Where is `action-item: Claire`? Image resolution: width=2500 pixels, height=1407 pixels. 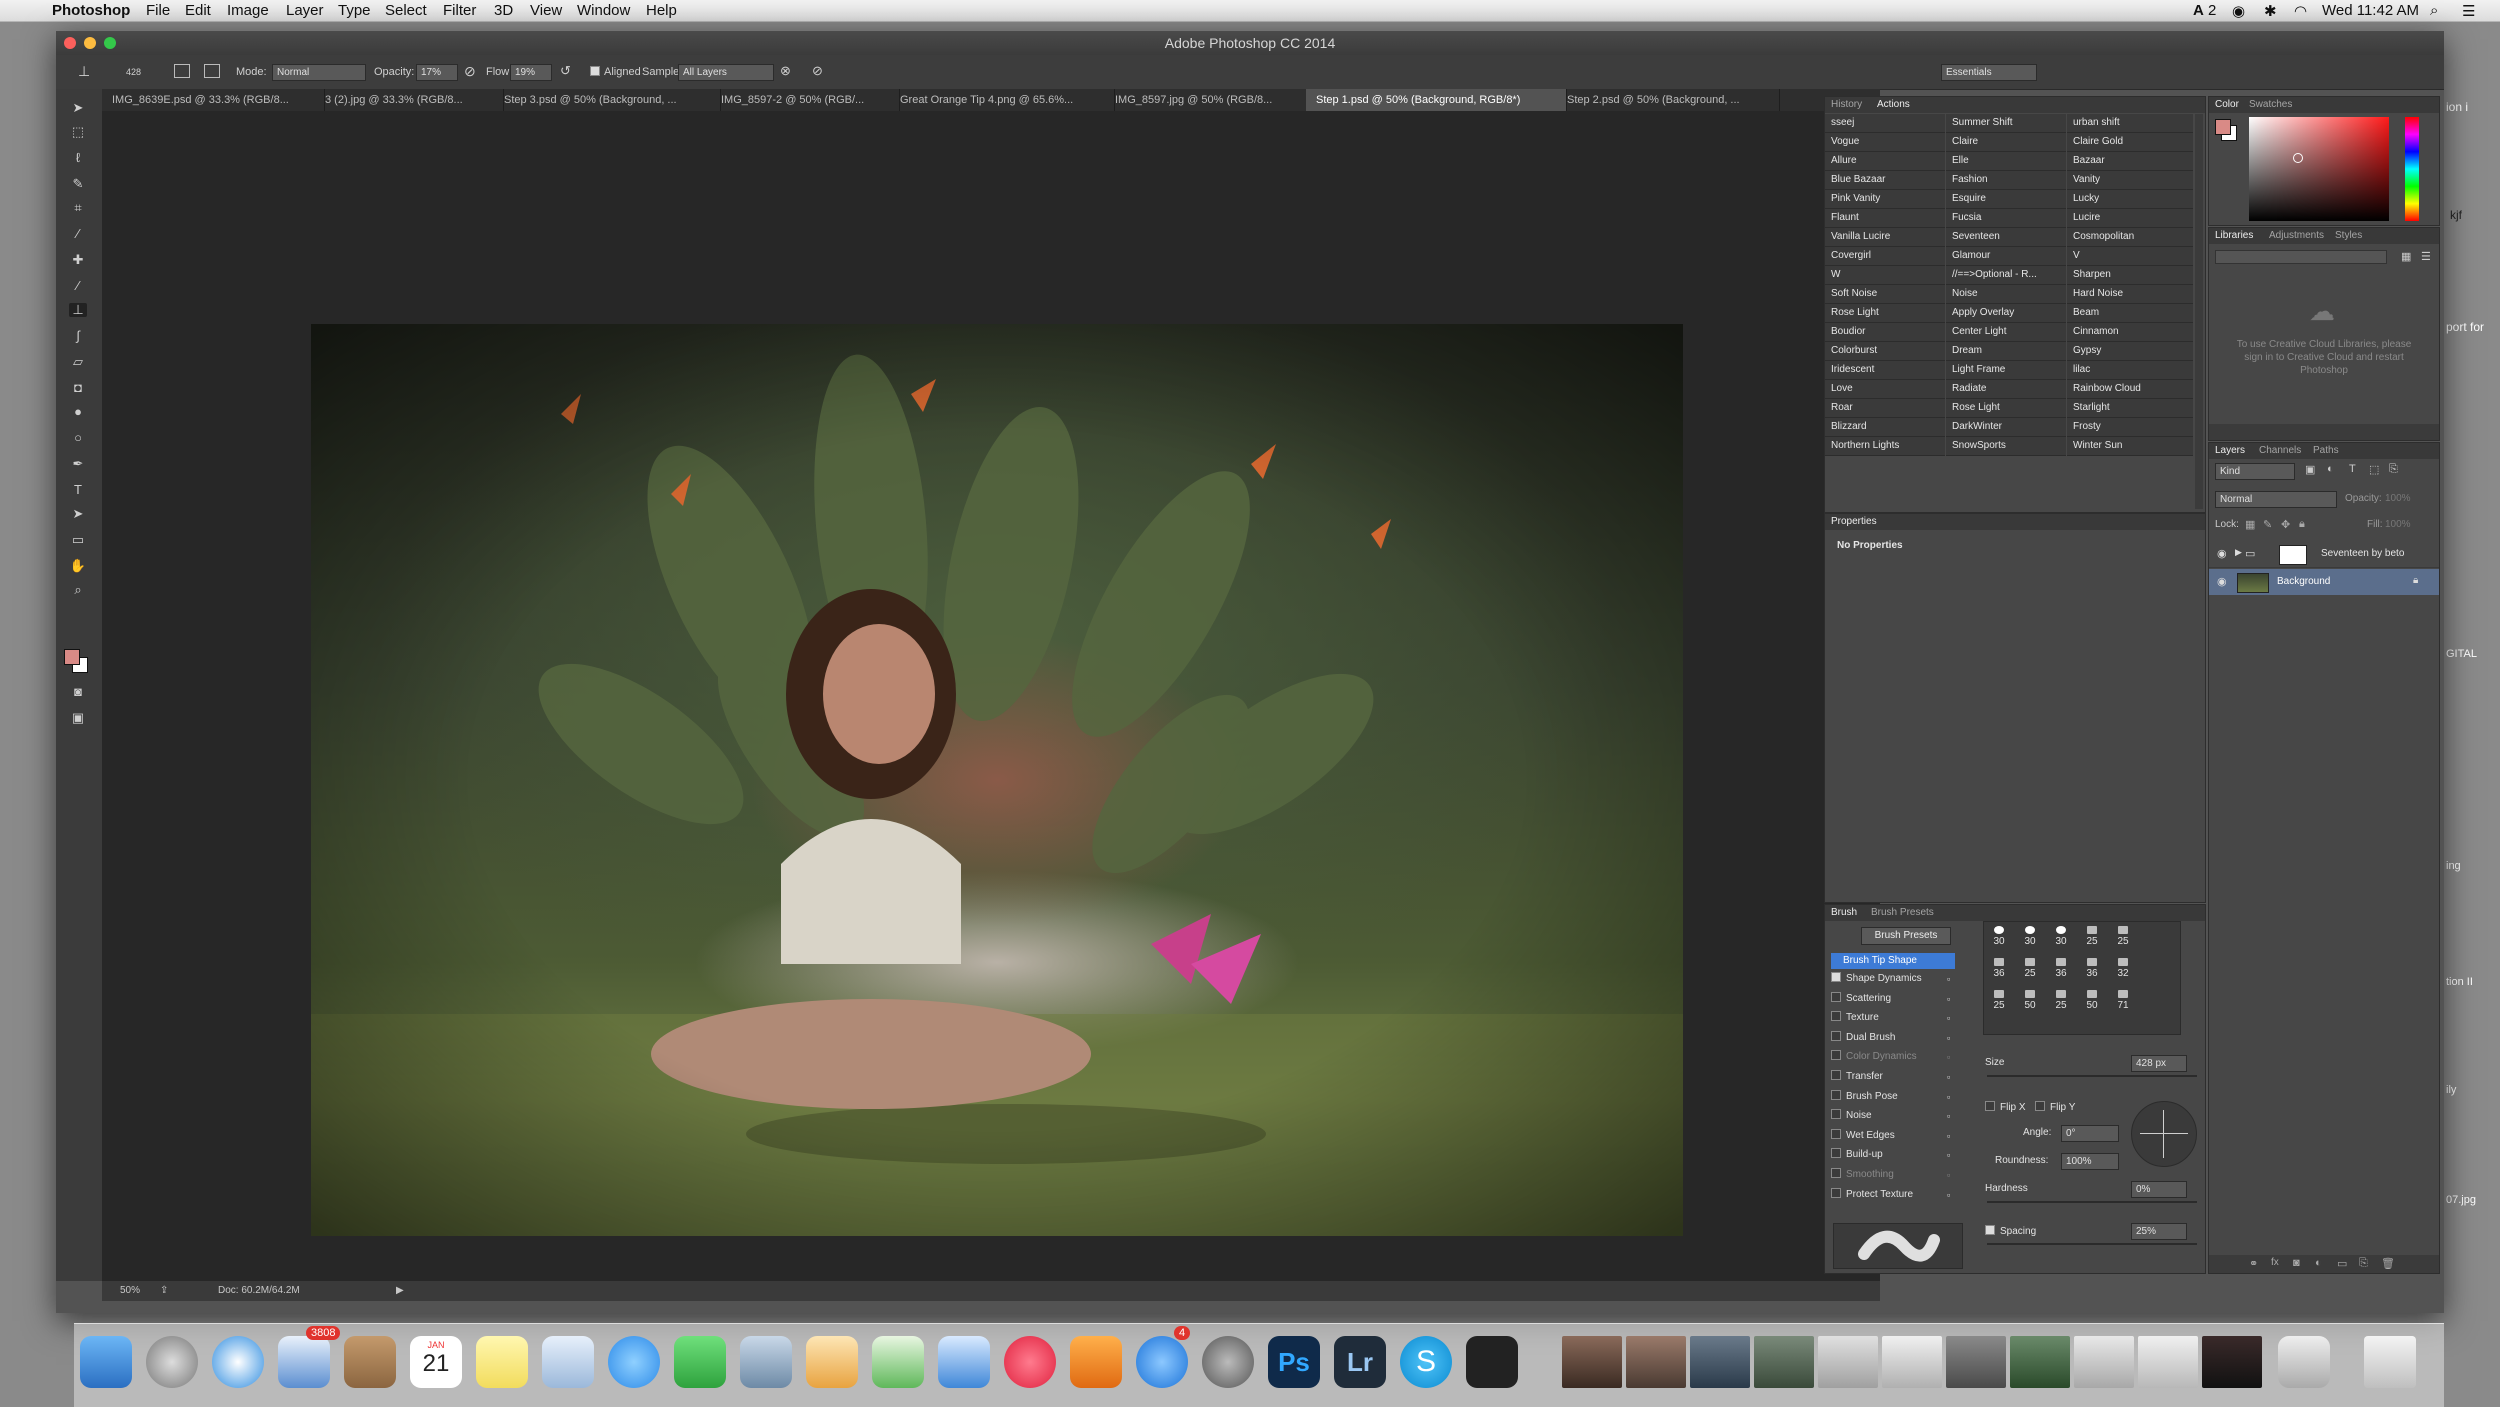 action-item: Claire is located at coordinates (2006, 142).